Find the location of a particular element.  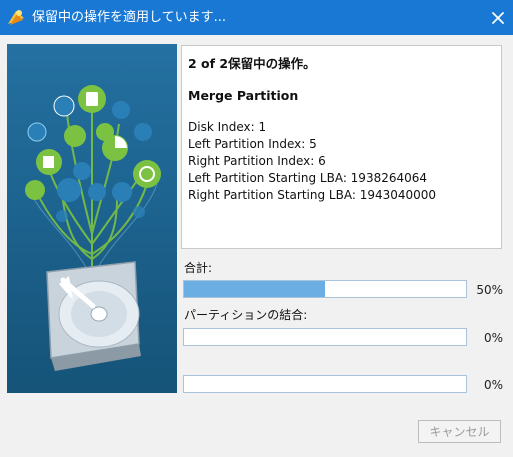

disk-index-line: Disk Index: 1 is located at coordinates (227, 127).